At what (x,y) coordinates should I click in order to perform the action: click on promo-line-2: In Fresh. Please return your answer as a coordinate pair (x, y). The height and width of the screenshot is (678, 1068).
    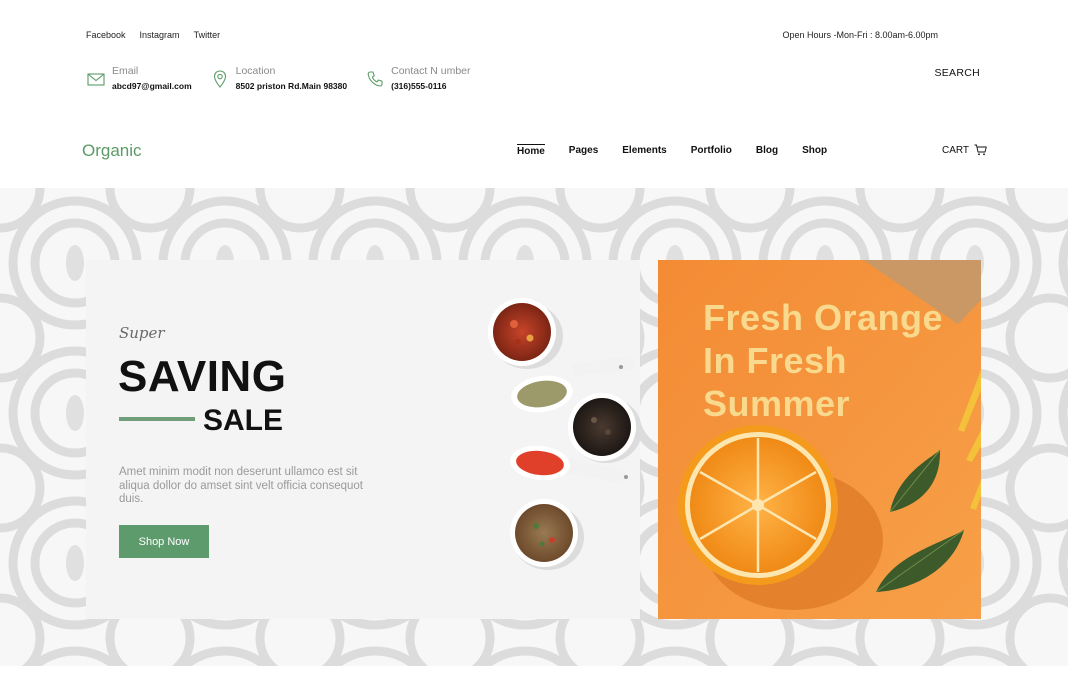
    Looking at the image, I should click on (775, 360).